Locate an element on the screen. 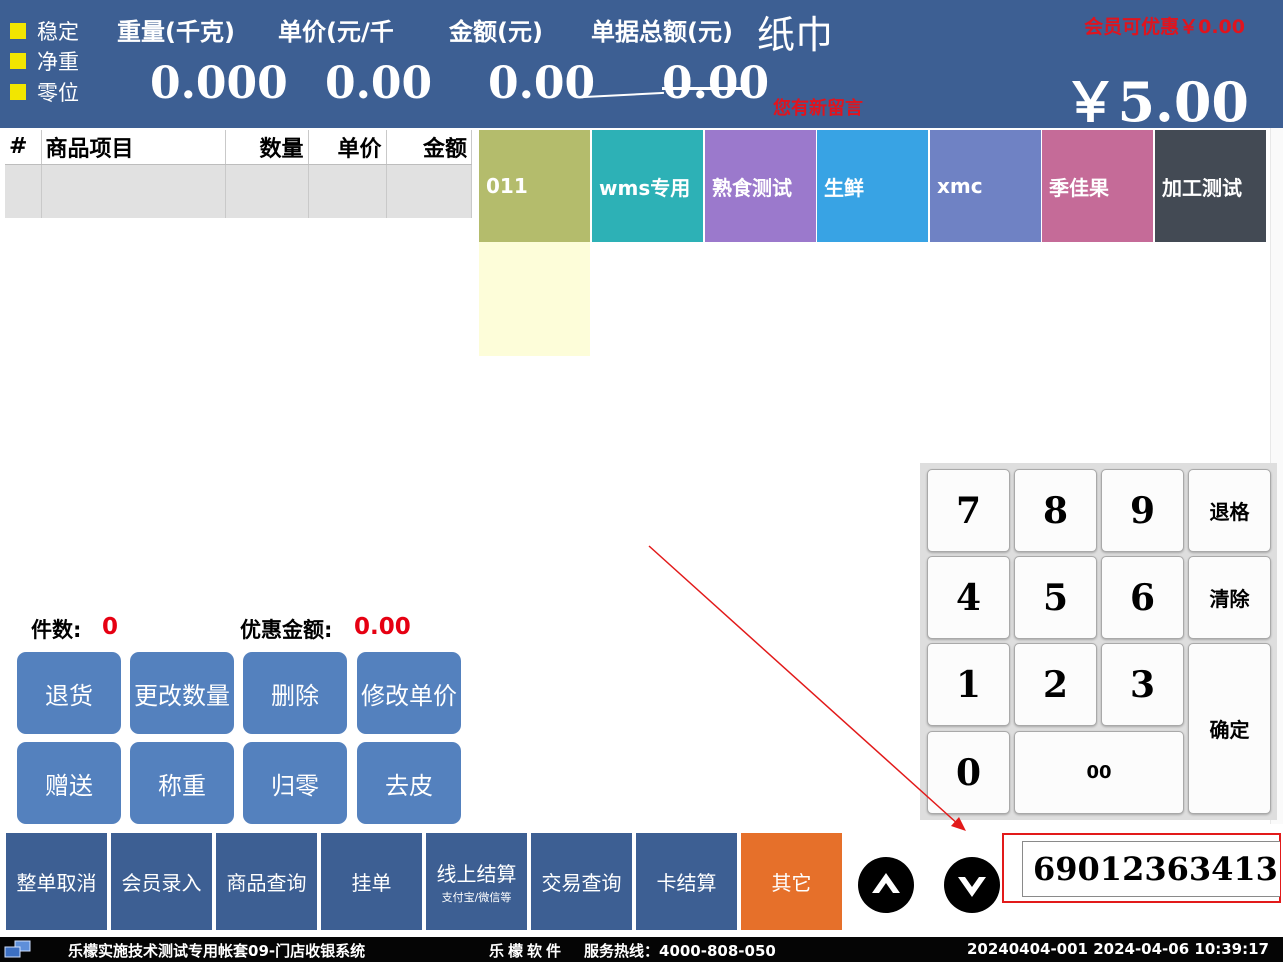 The height and width of the screenshot is (962, 1283). new-message-link: 您有新留言 is located at coordinates (818, 107).